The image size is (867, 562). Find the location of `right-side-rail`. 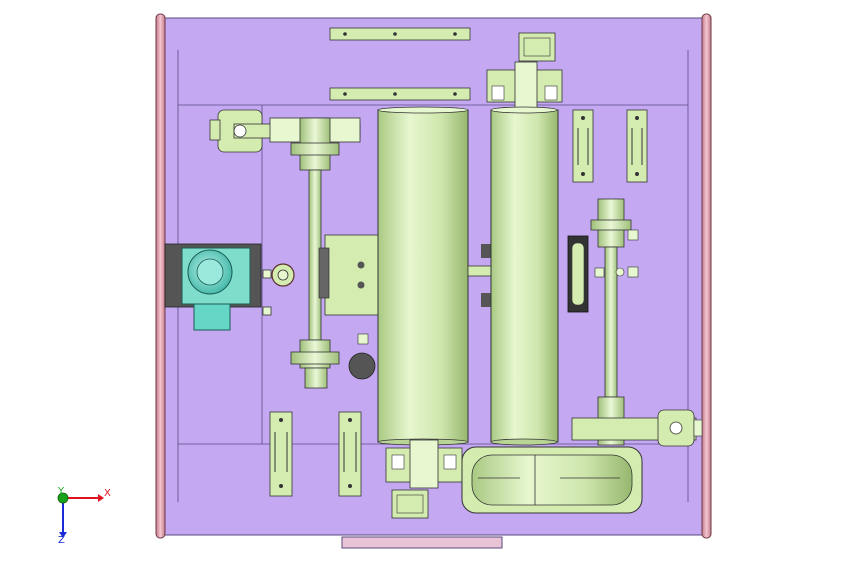

right-side-rail is located at coordinates (706, 276).